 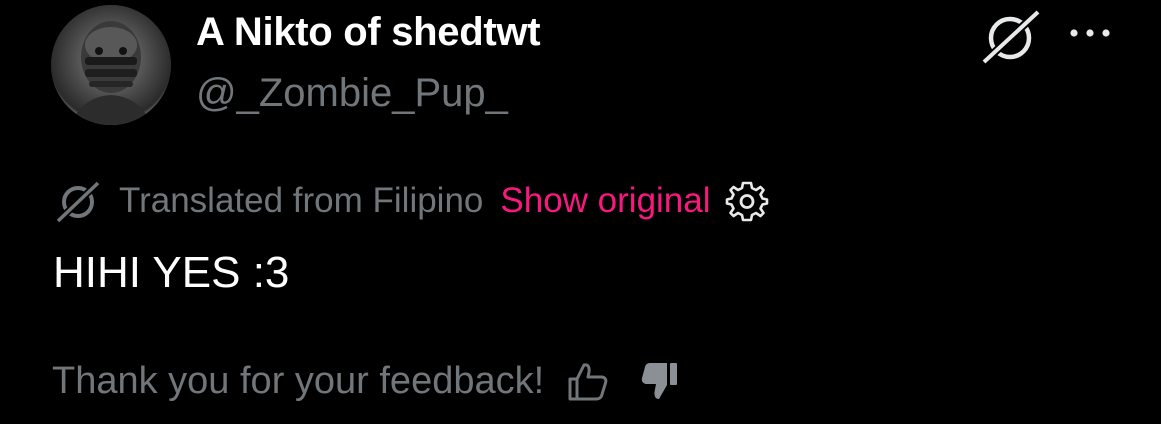 I want to click on display-name: A Nikto of shedtwt, so click(x=368, y=32).